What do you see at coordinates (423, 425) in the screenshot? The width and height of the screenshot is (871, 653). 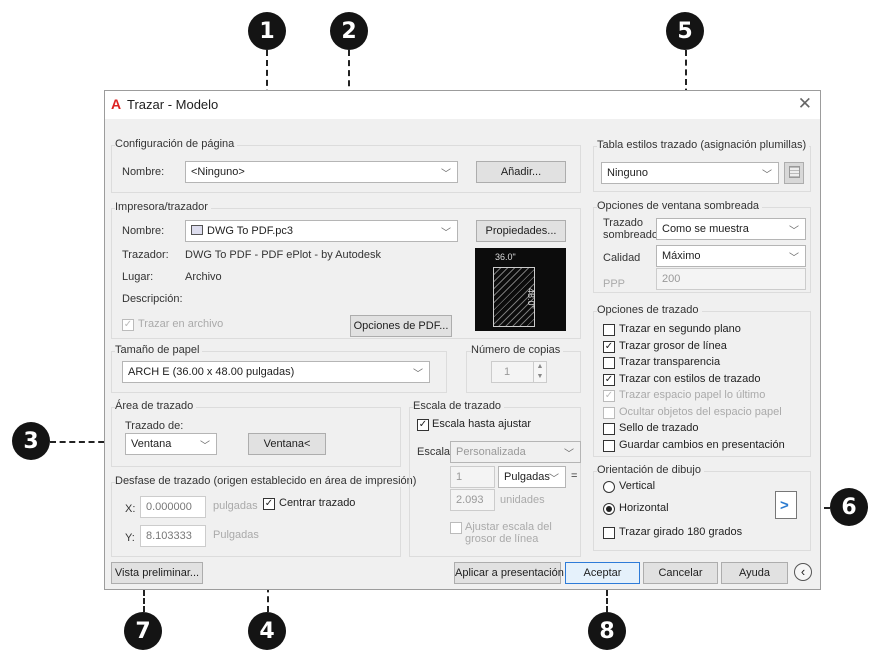 I see `fit-to-paper-checkbox: ✓` at bounding box center [423, 425].